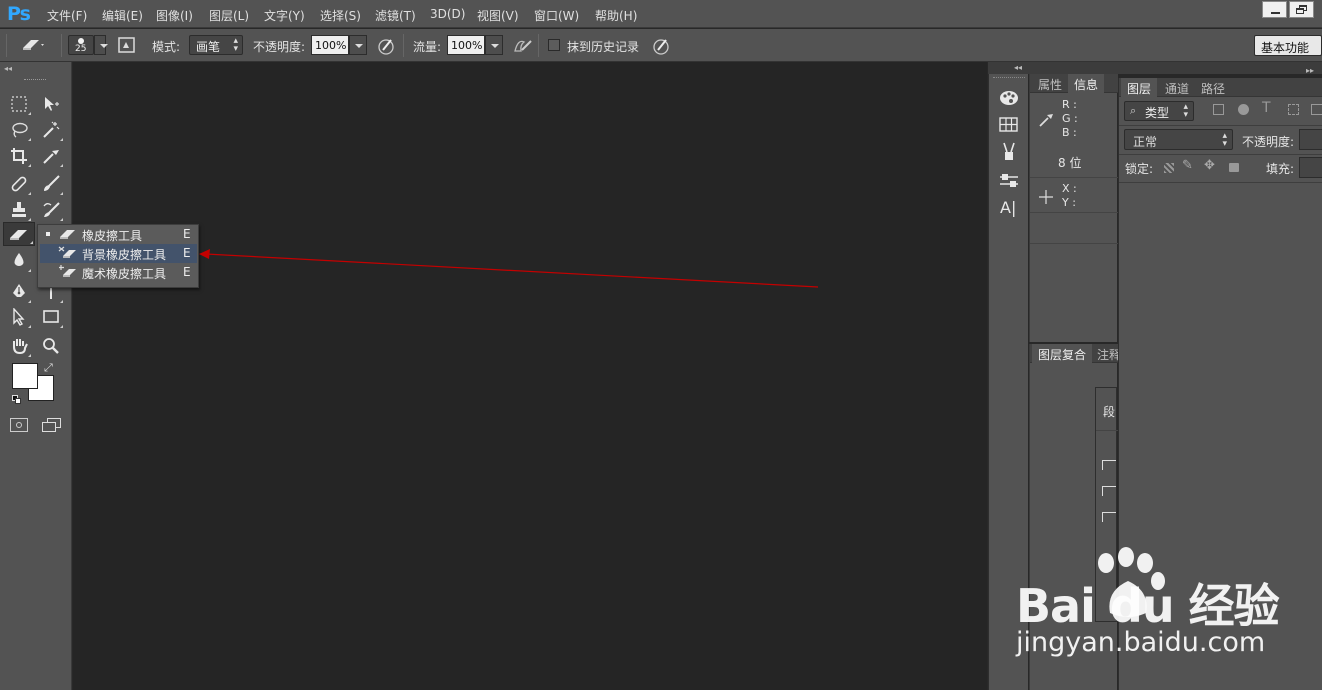  I want to click on fill-label: 填充:, so click(1280, 169).